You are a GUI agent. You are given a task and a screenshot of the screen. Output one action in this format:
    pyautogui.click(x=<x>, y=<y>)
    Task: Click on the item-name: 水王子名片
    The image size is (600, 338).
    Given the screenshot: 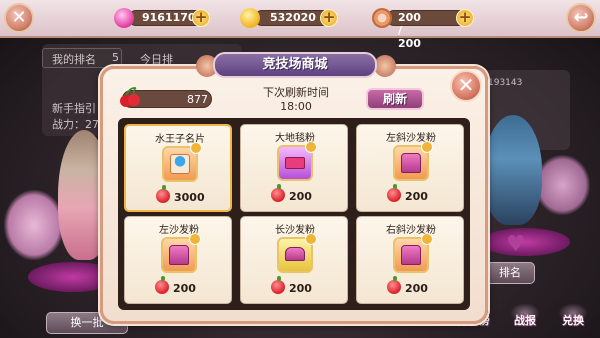 What is the action you would take?
    pyautogui.click(x=180, y=139)
    